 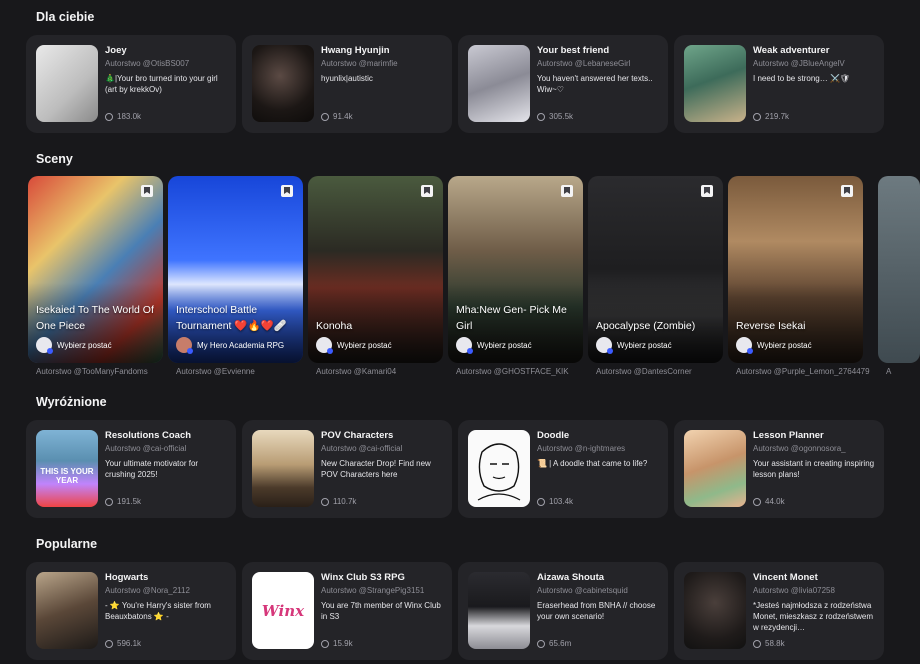 What do you see at coordinates (148, 435) in the screenshot?
I see `character-name: Resolutions Coach` at bounding box center [148, 435].